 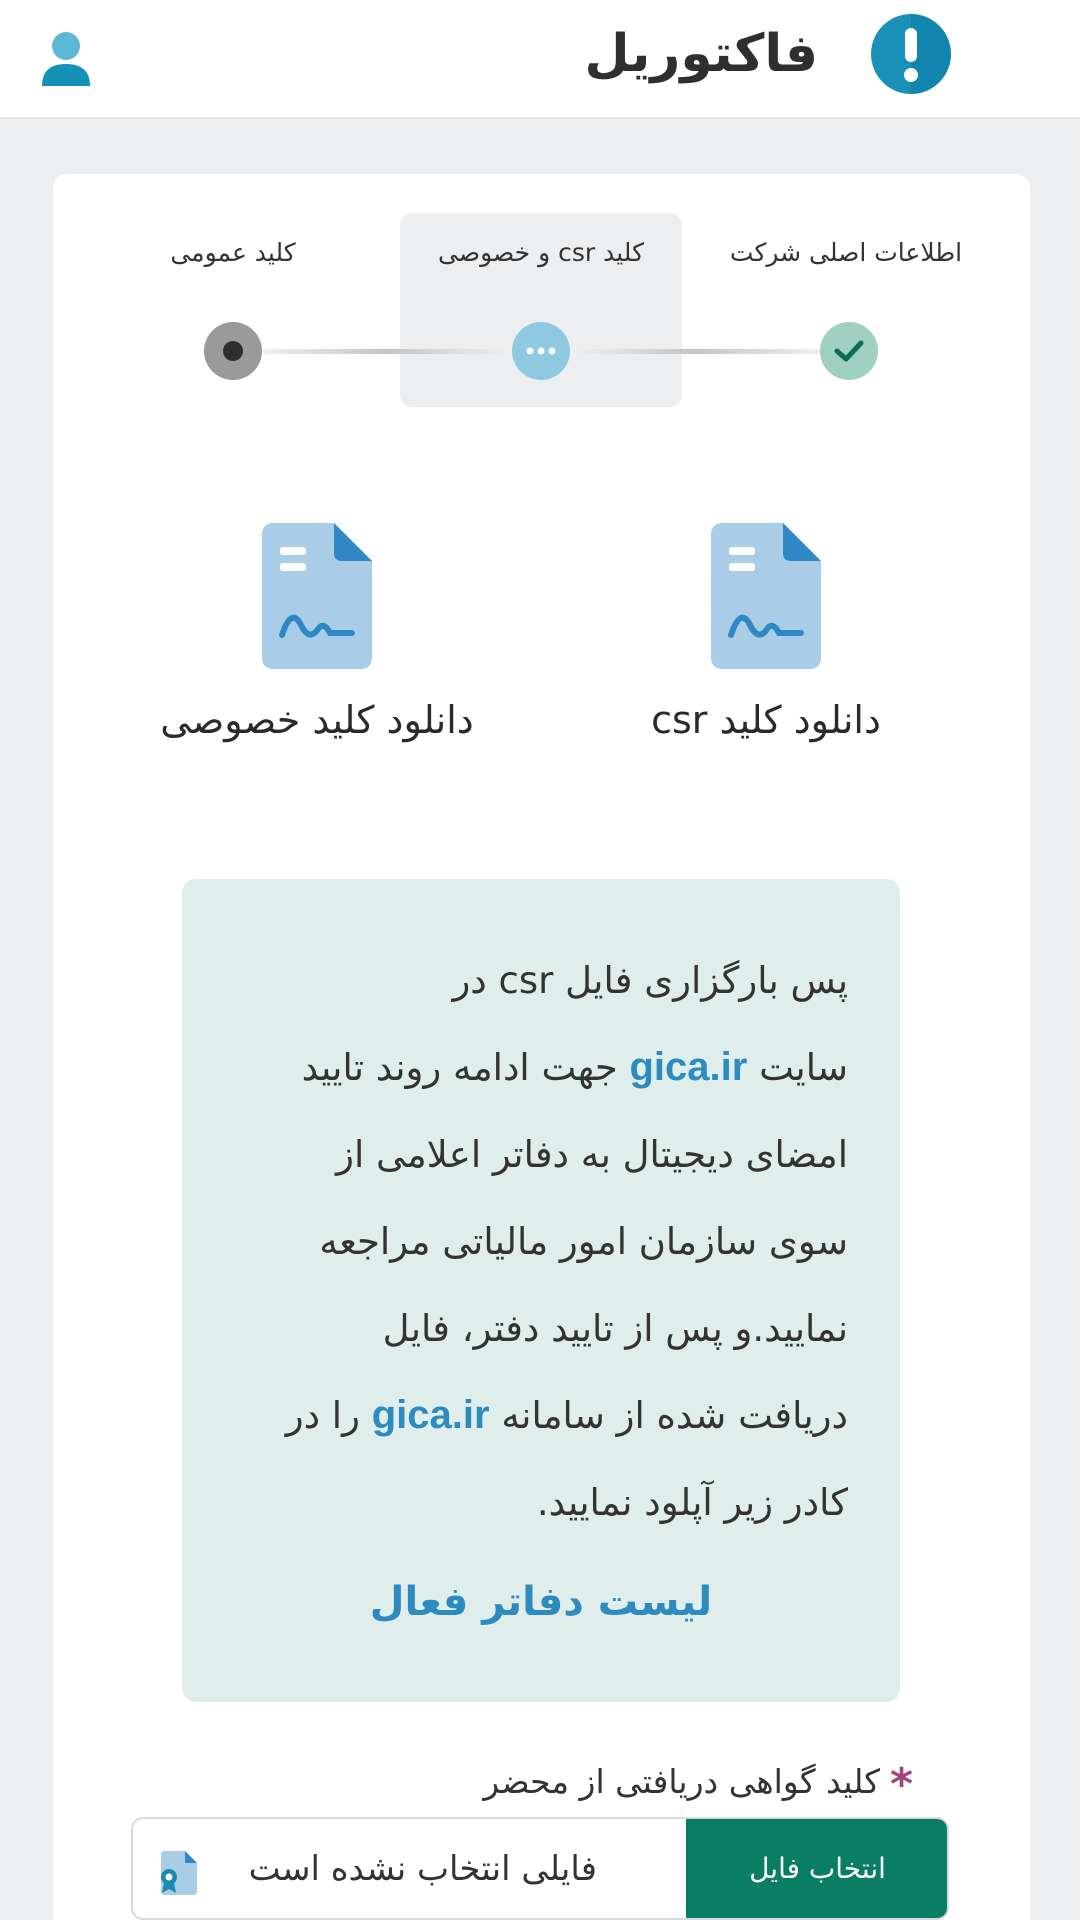 I want to click on info-line: دریافت شده از سامانه gica.ir را در, so click(x=566, y=1415).